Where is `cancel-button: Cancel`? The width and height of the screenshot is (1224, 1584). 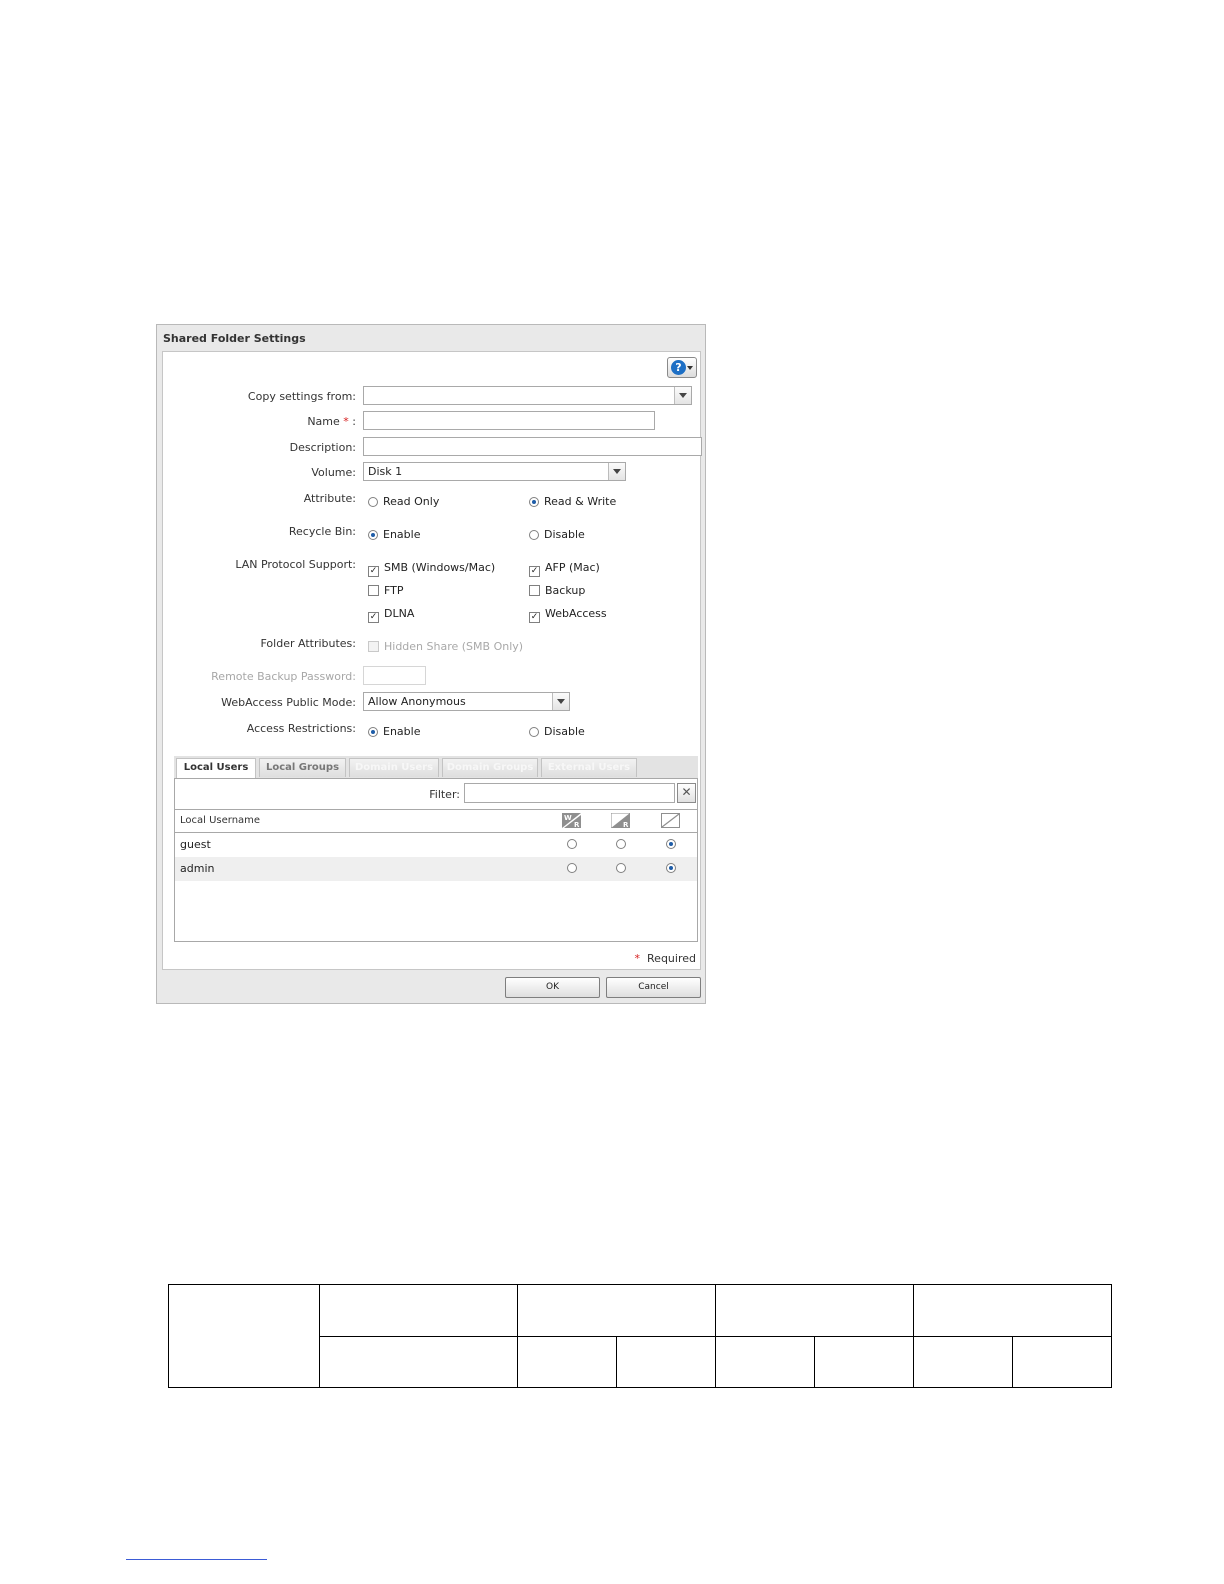 cancel-button: Cancel is located at coordinates (653, 987).